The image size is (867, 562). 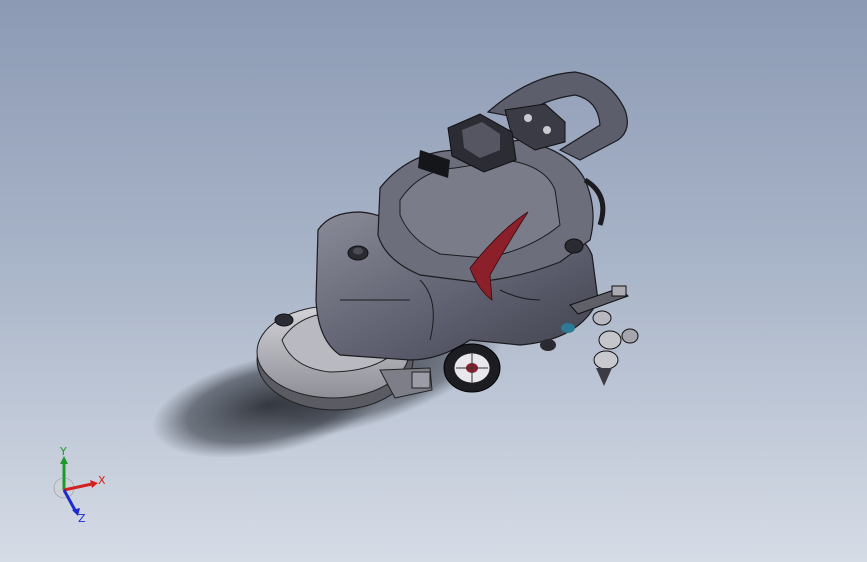 What do you see at coordinates (472, 368) in the screenshot?
I see `rear-wheel` at bounding box center [472, 368].